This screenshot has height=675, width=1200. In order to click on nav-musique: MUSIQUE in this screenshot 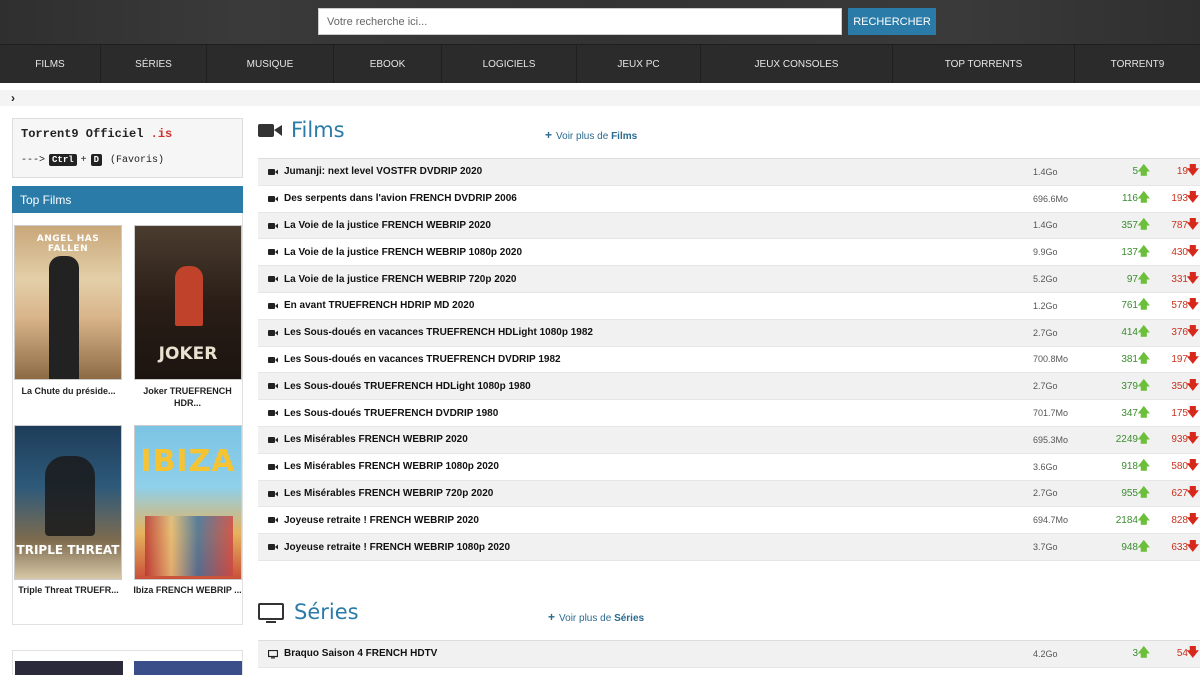, I will do `click(270, 64)`.